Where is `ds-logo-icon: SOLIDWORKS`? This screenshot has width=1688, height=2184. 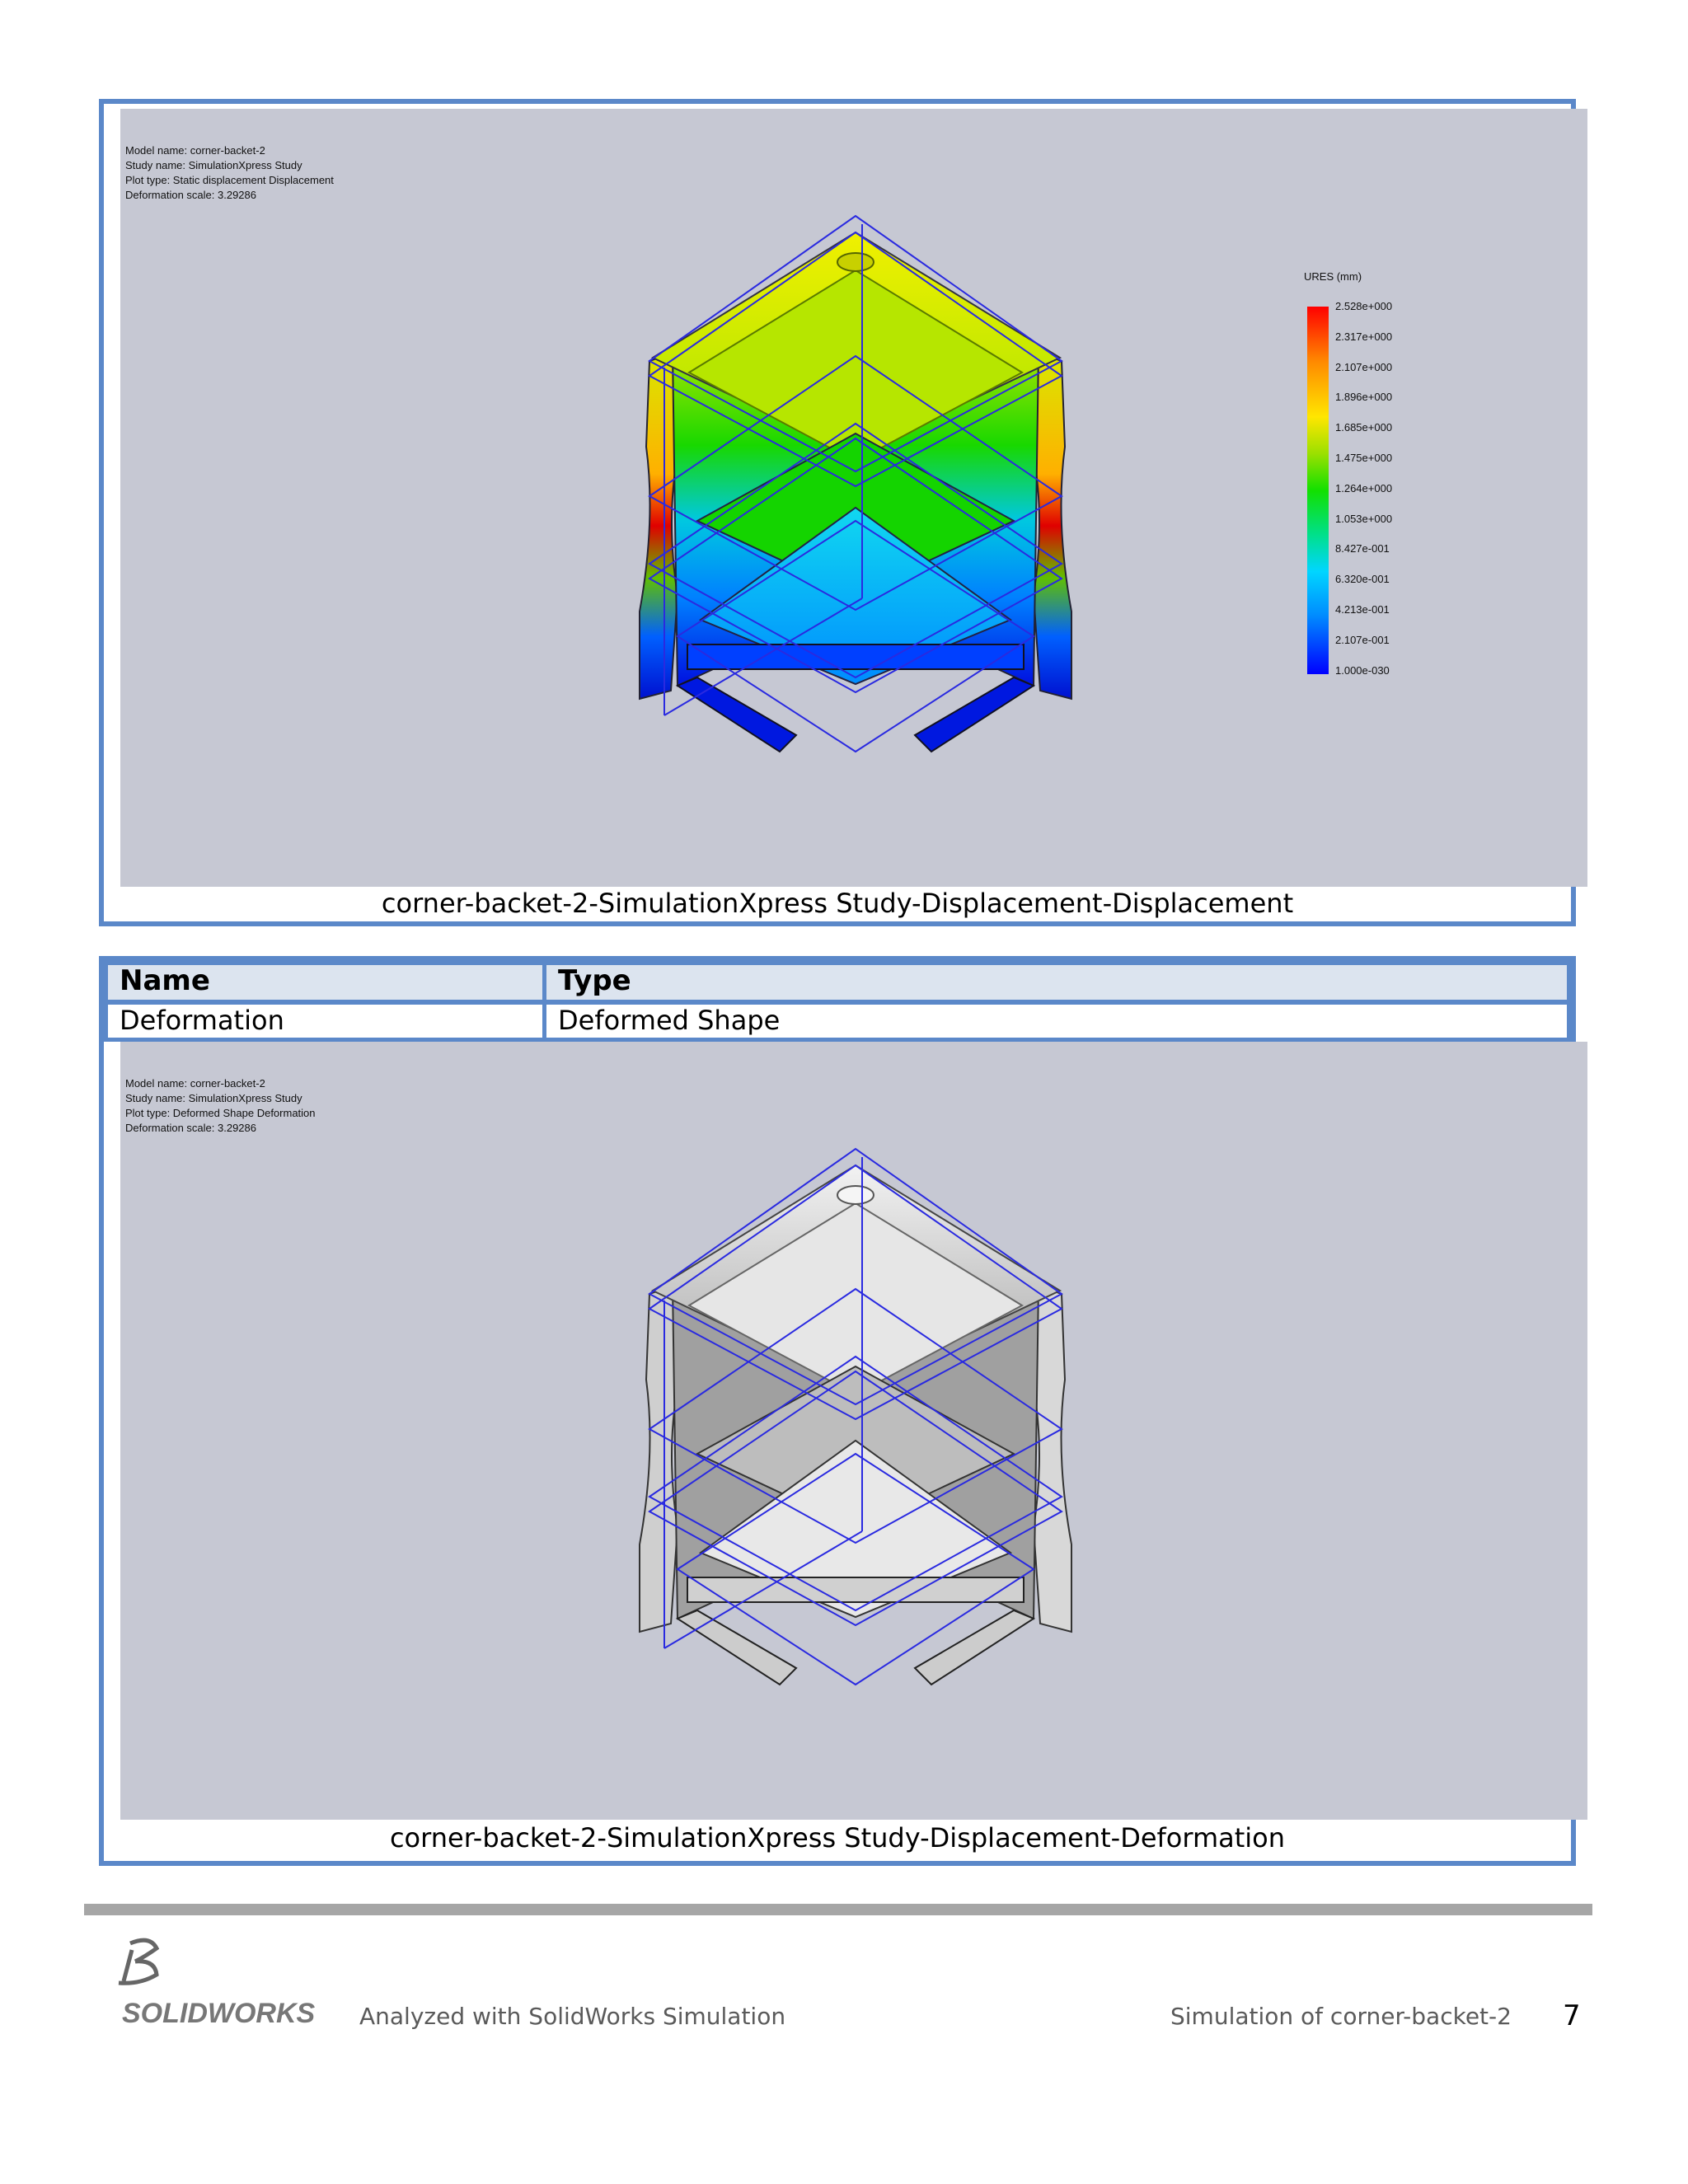
ds-logo-icon: SOLIDWORKS is located at coordinates (217, 1983).